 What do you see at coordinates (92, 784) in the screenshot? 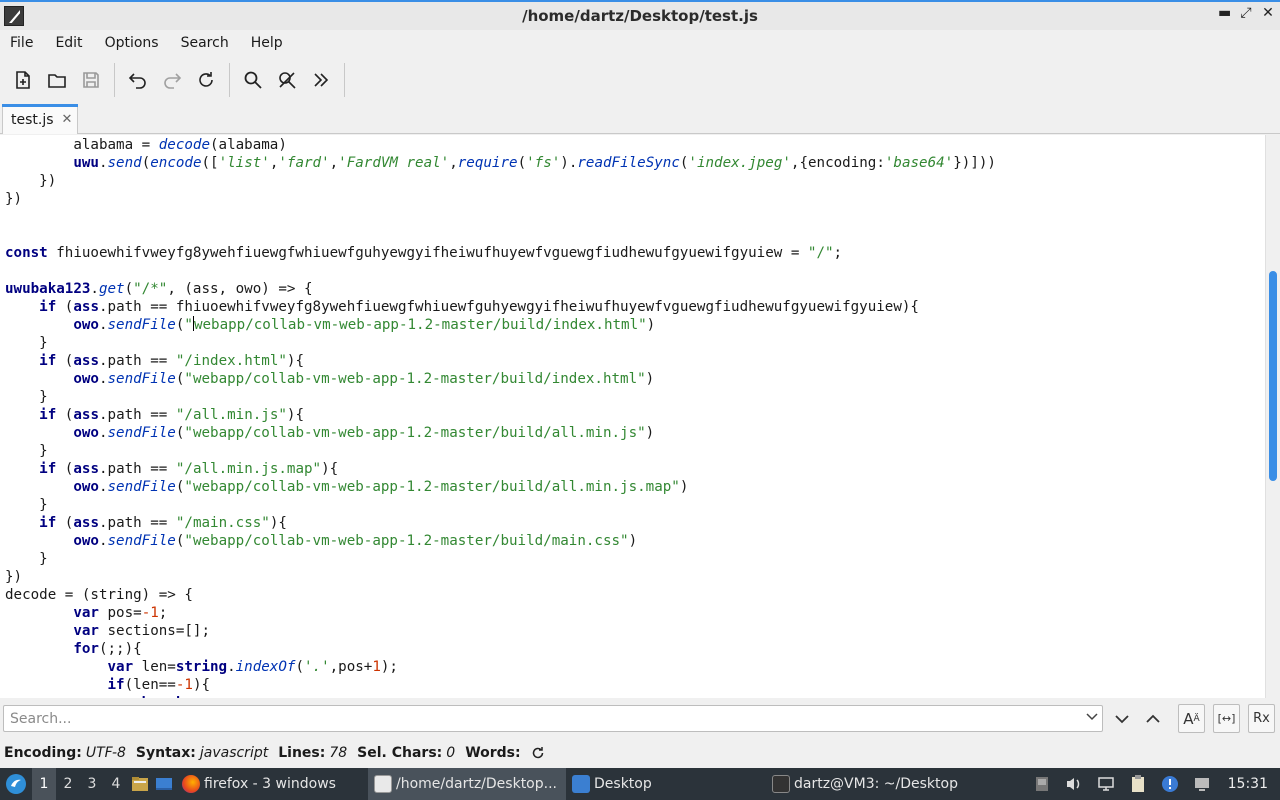
I see `workspace-3: 3` at bounding box center [92, 784].